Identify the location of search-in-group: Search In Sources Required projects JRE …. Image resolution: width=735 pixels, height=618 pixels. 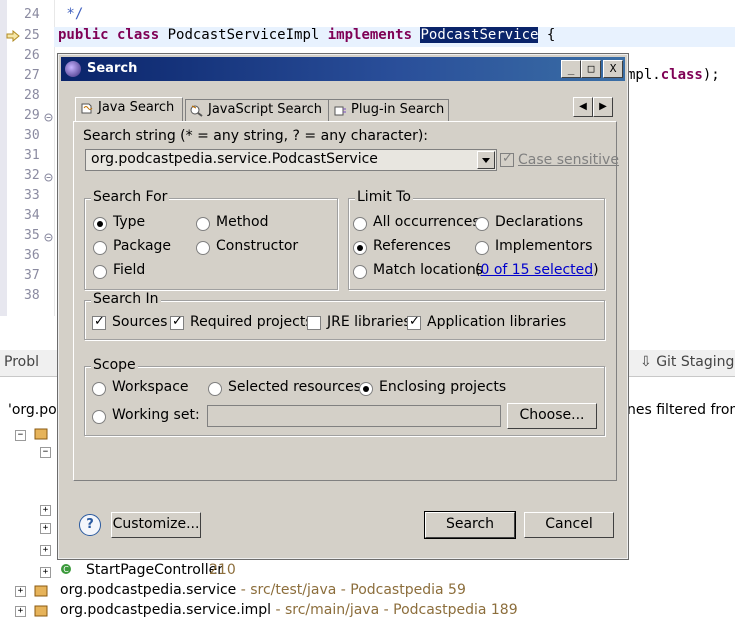
(344, 315).